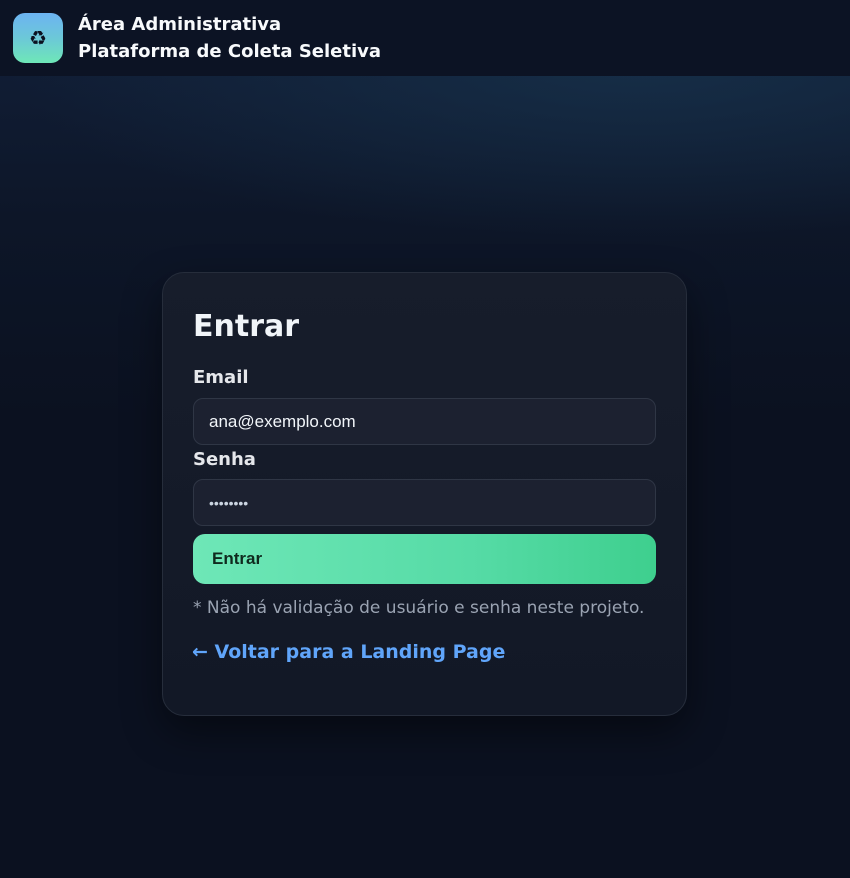 This screenshot has width=850, height=878. Describe the element at coordinates (246, 326) in the screenshot. I see `login-heading: Entrar` at that location.